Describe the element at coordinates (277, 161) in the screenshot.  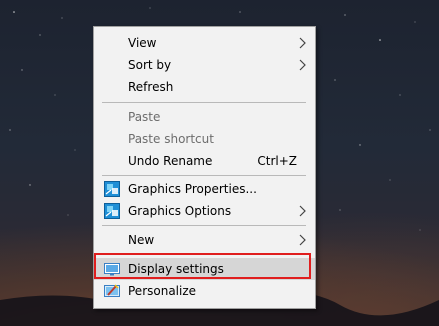
I see `menu-item-shortcut: Ctrl+Z` at that location.